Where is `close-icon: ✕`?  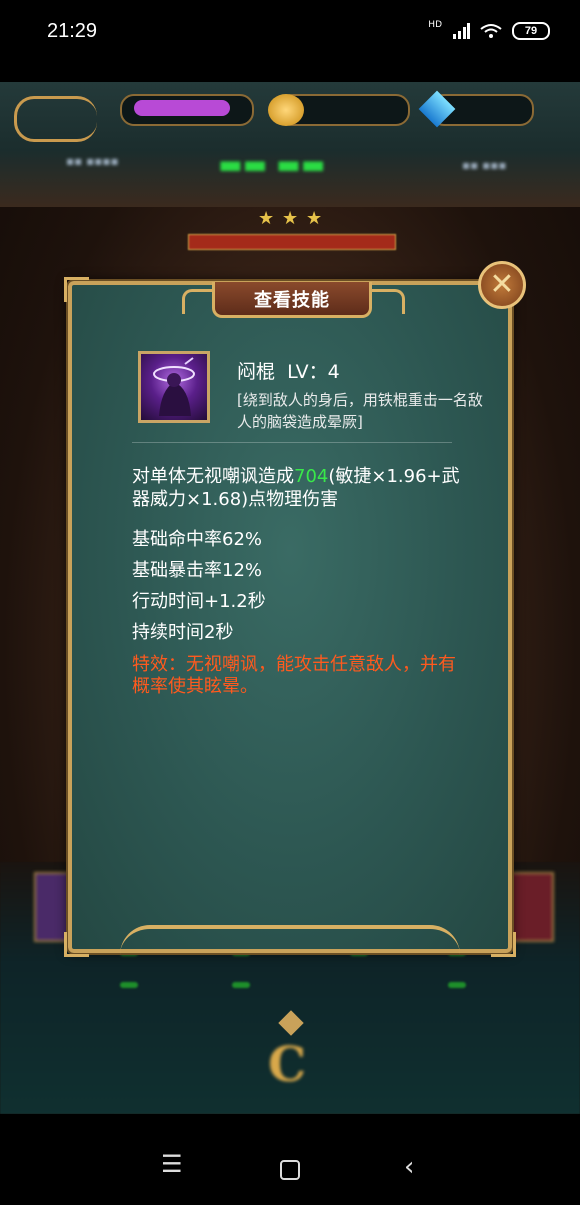
close-icon: ✕ is located at coordinates (502, 284).